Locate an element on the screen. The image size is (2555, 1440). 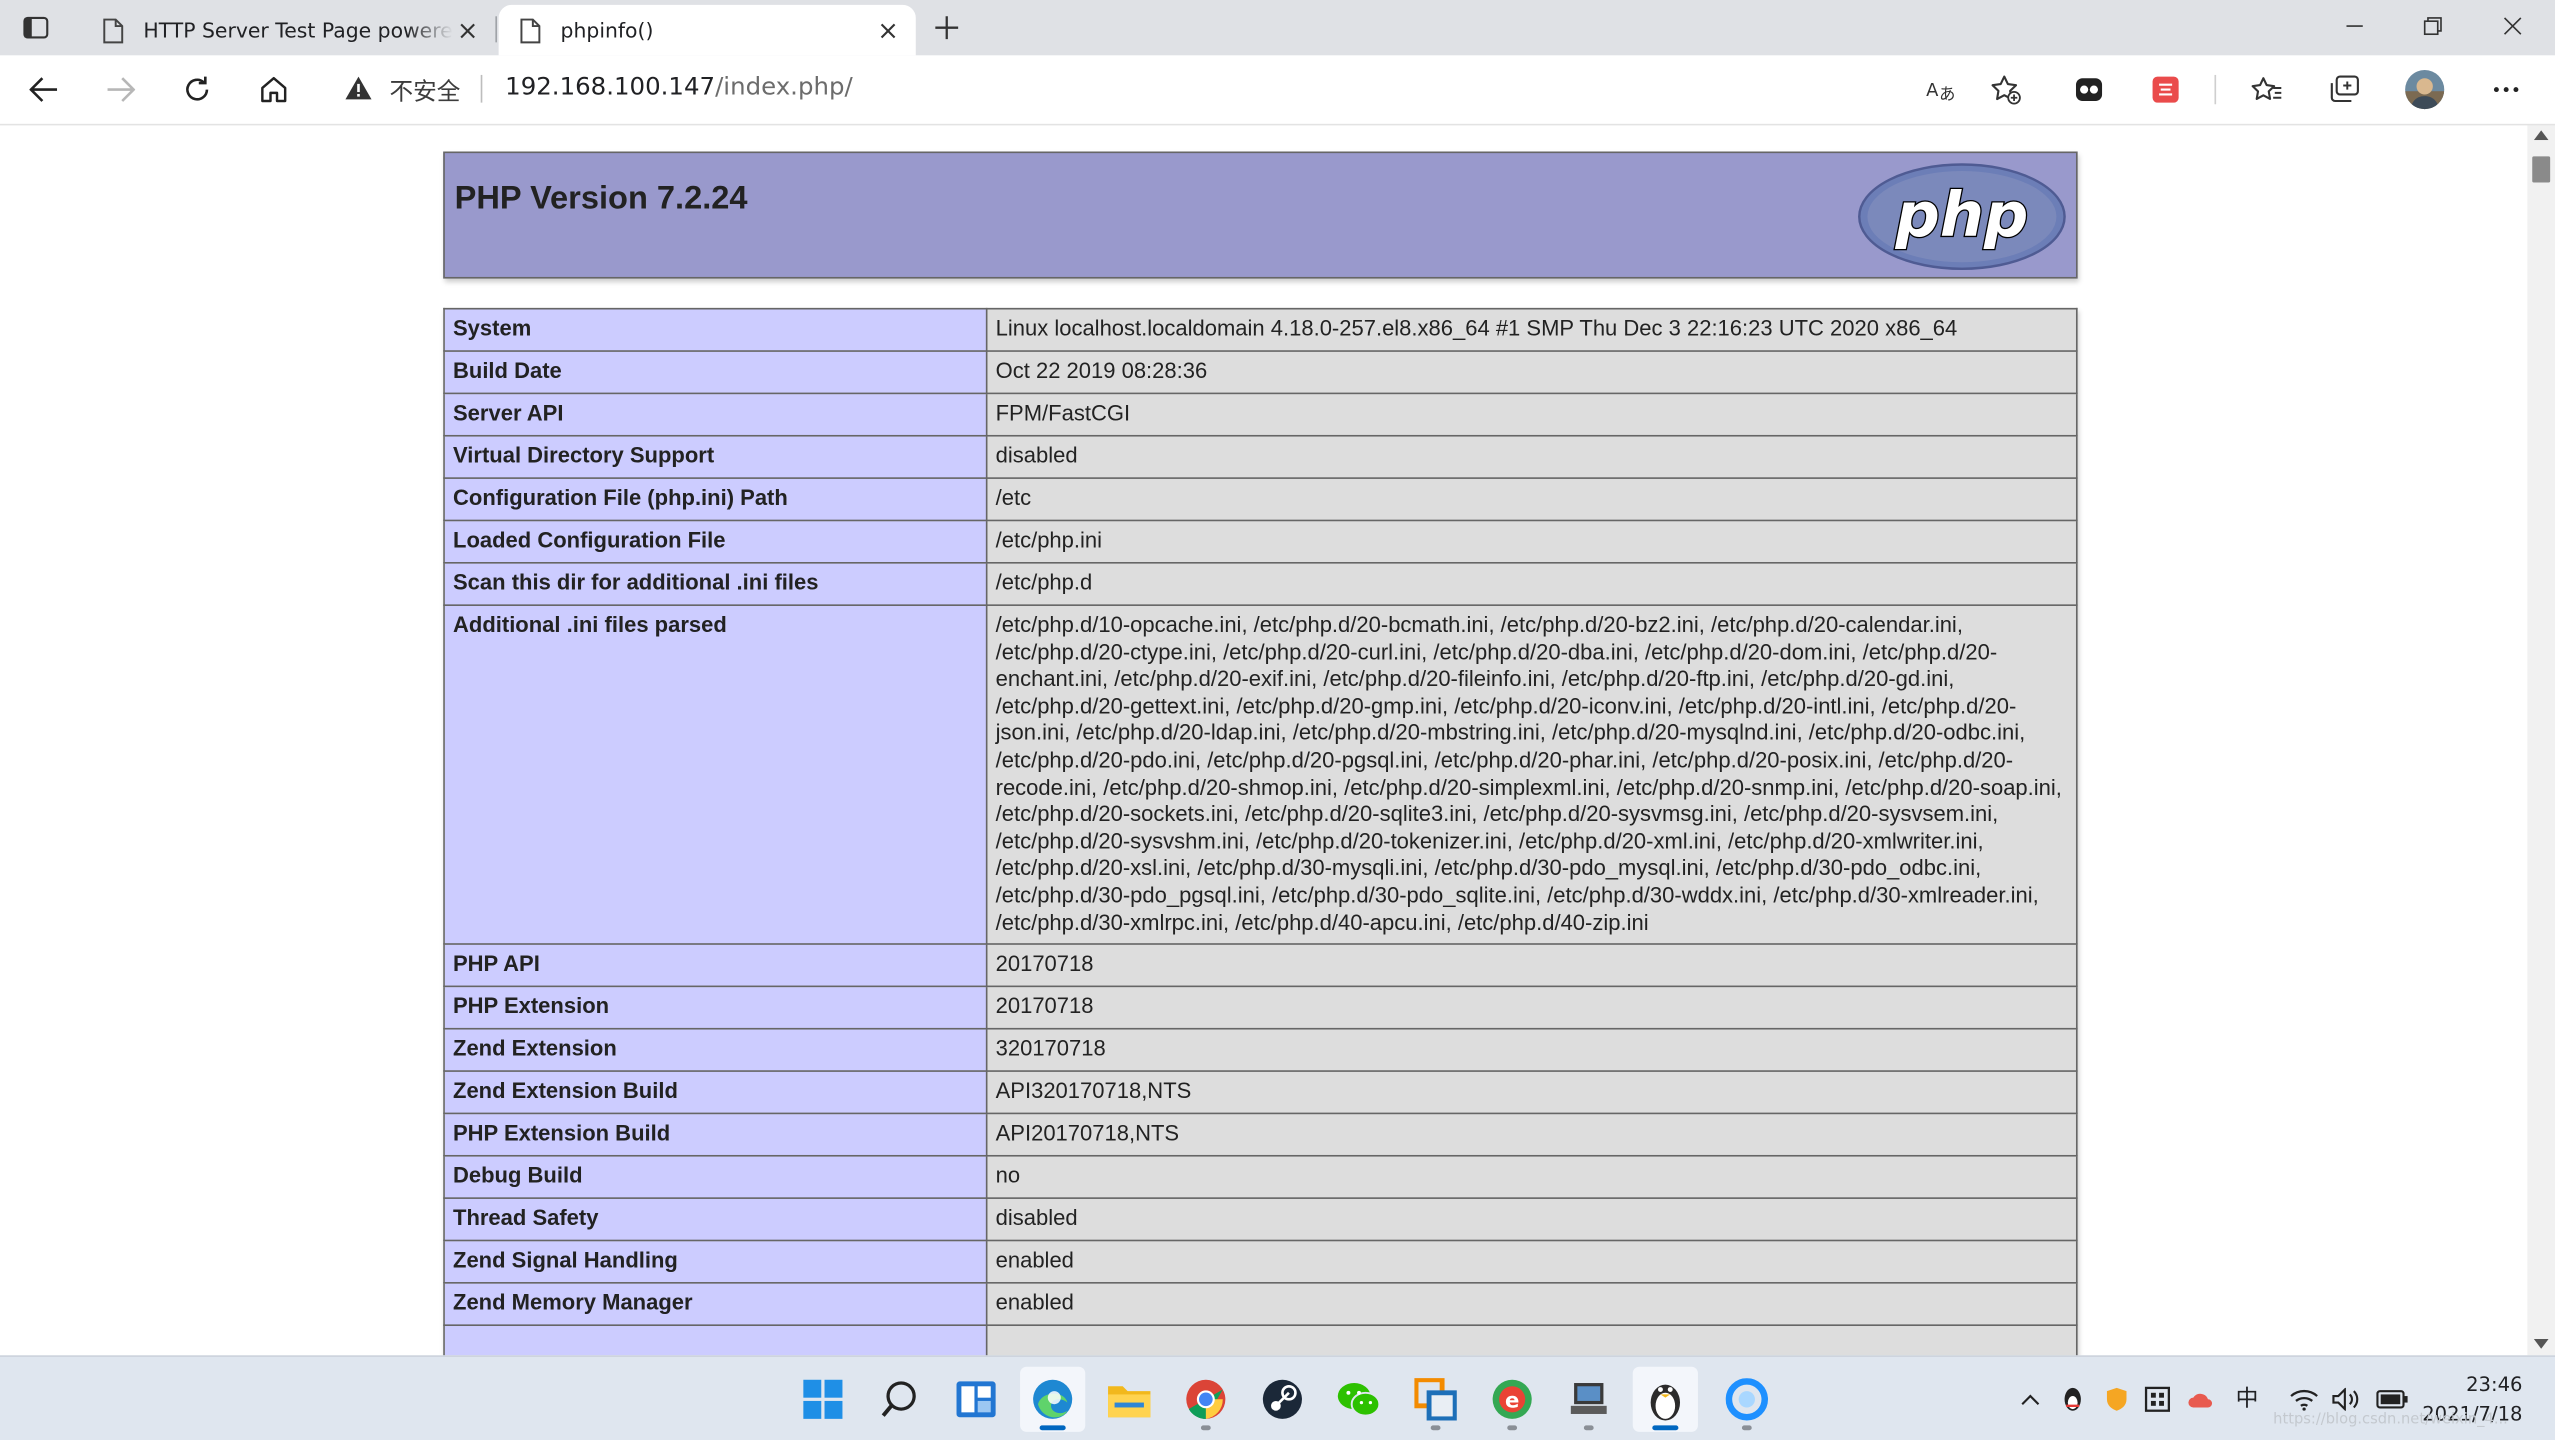
circle-app-icon is located at coordinates (1746, 1399).